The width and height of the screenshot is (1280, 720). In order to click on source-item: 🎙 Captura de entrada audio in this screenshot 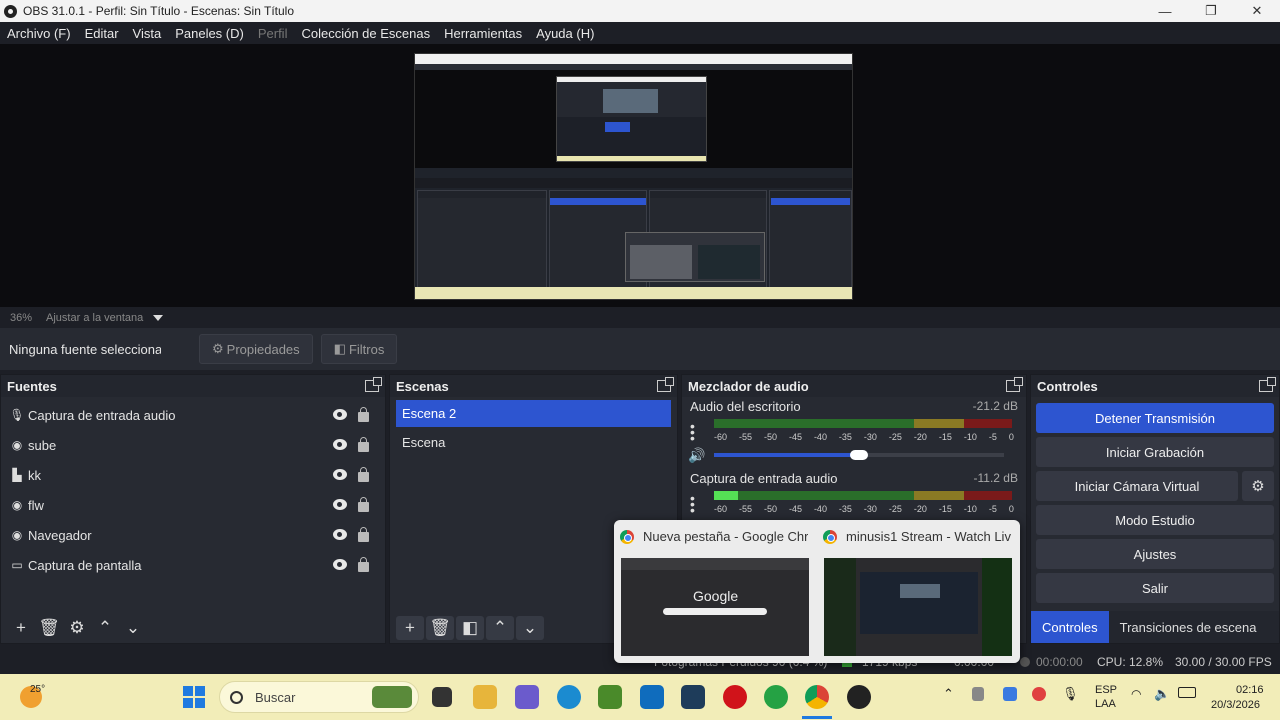, I will do `click(193, 415)`.